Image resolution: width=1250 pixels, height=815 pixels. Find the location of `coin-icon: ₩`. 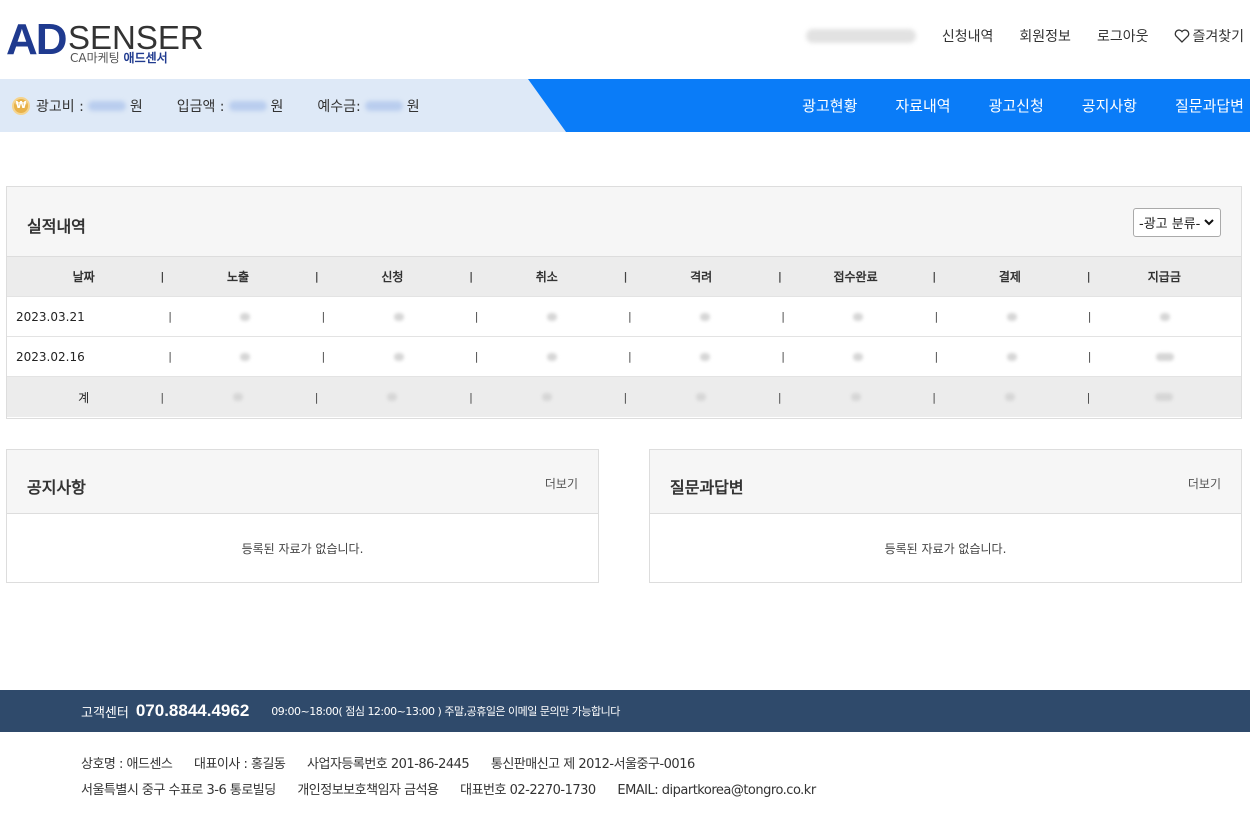

coin-icon: ₩ is located at coordinates (21, 105).